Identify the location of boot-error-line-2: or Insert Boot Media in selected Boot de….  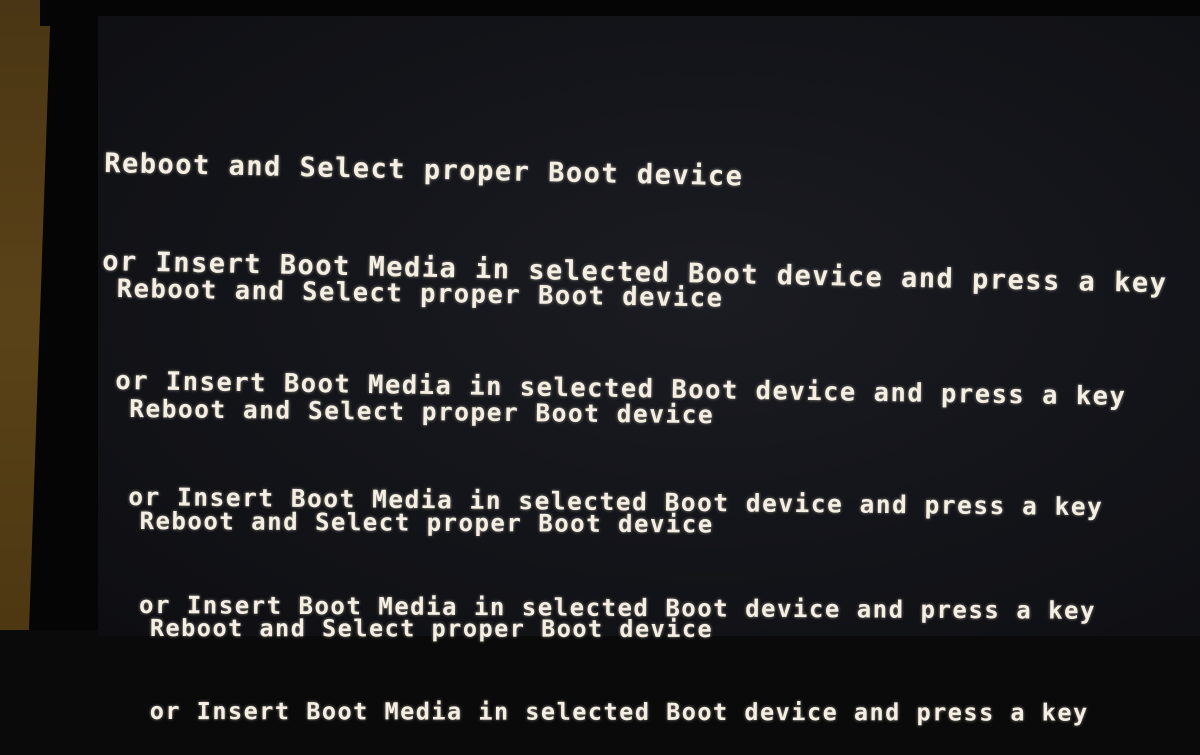
(619, 711).